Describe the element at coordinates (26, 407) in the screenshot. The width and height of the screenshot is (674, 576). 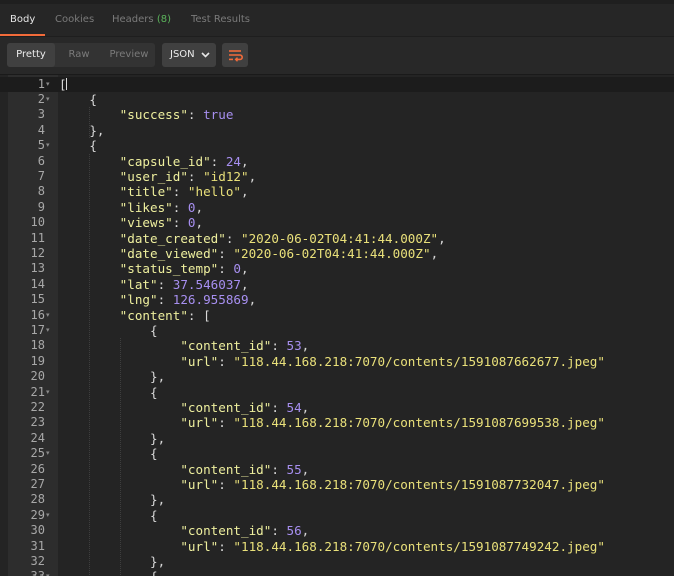
I see `line-number: 22` at that location.